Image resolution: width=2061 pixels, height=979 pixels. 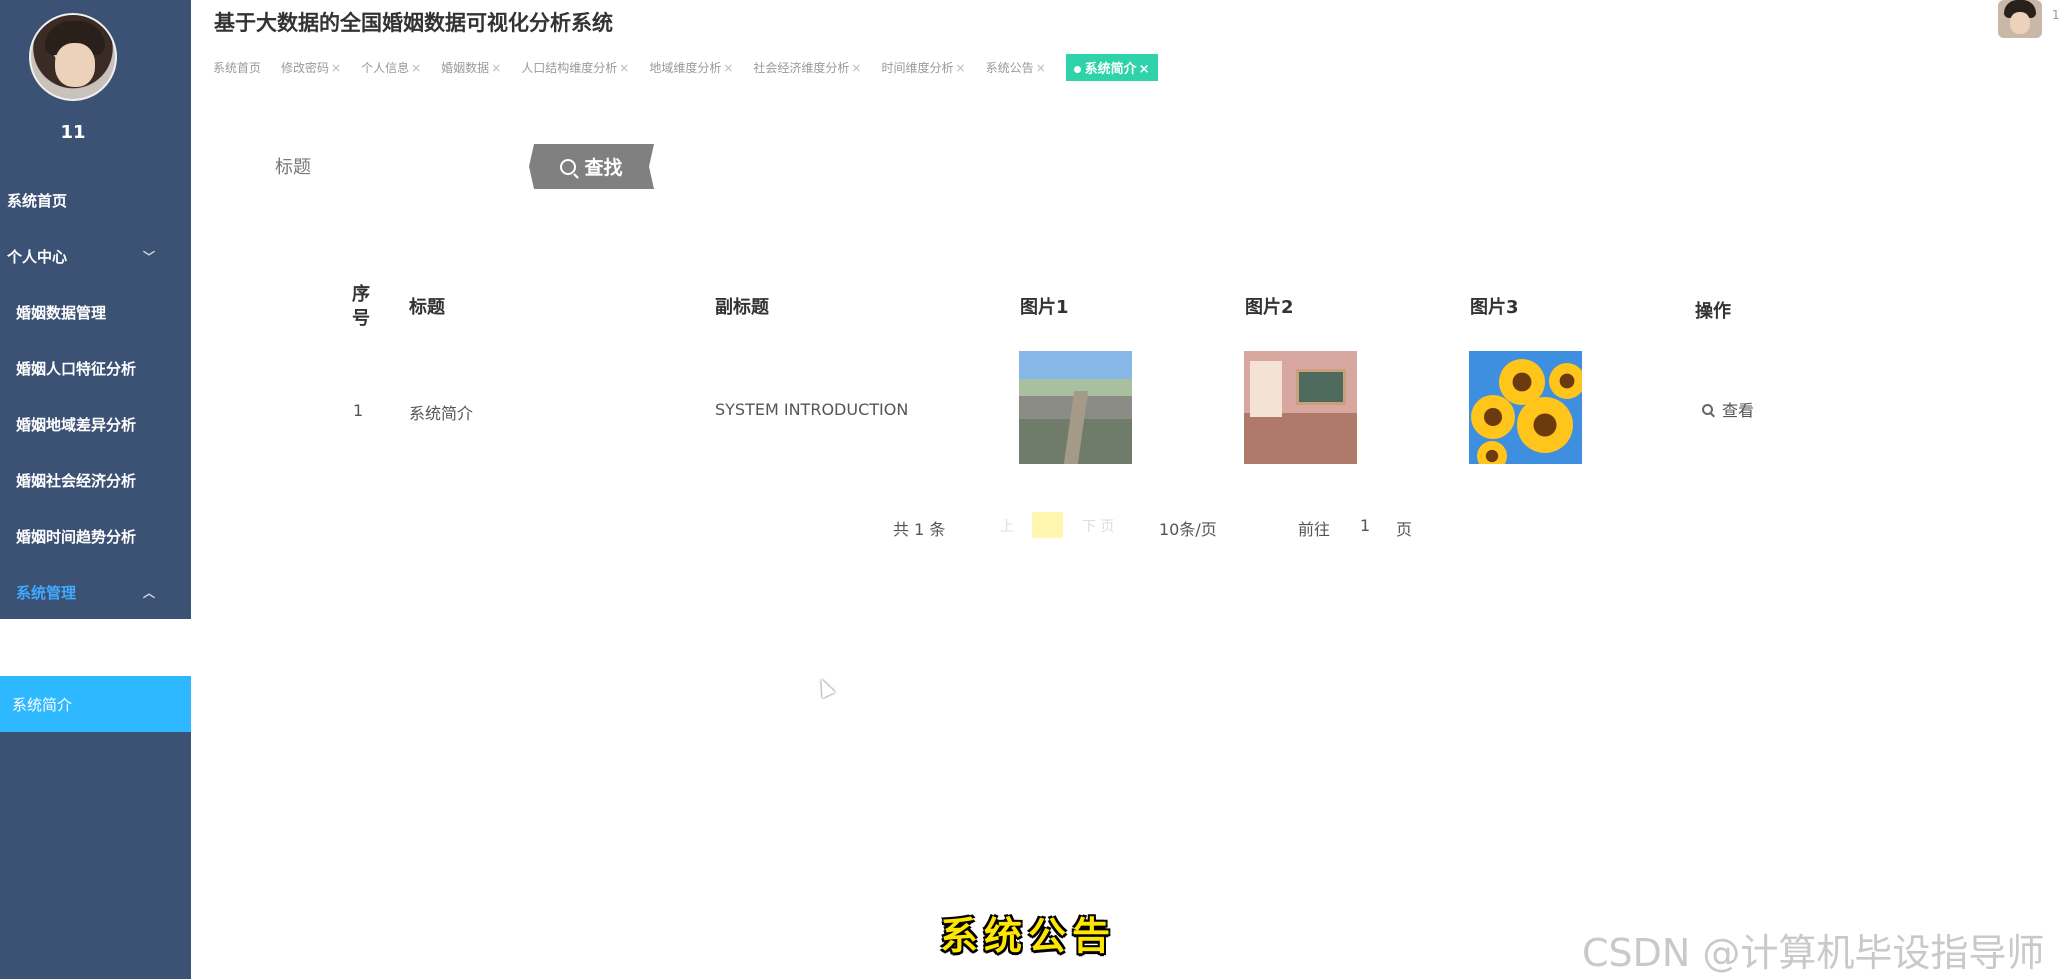 What do you see at coordinates (358, 410) in the screenshot?
I see `row-no: 1` at bounding box center [358, 410].